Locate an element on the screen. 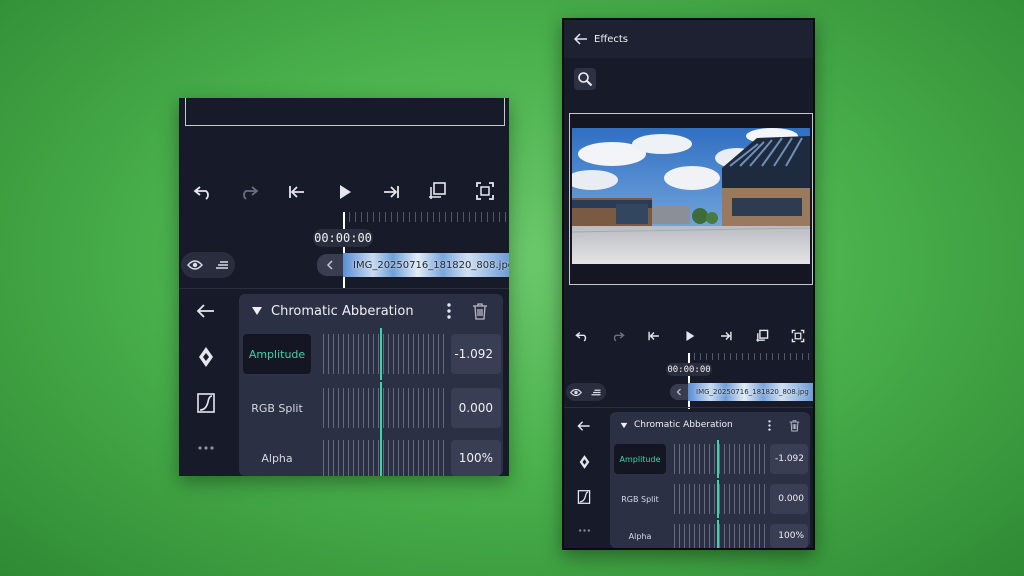  divider is located at coordinates (344, 288).